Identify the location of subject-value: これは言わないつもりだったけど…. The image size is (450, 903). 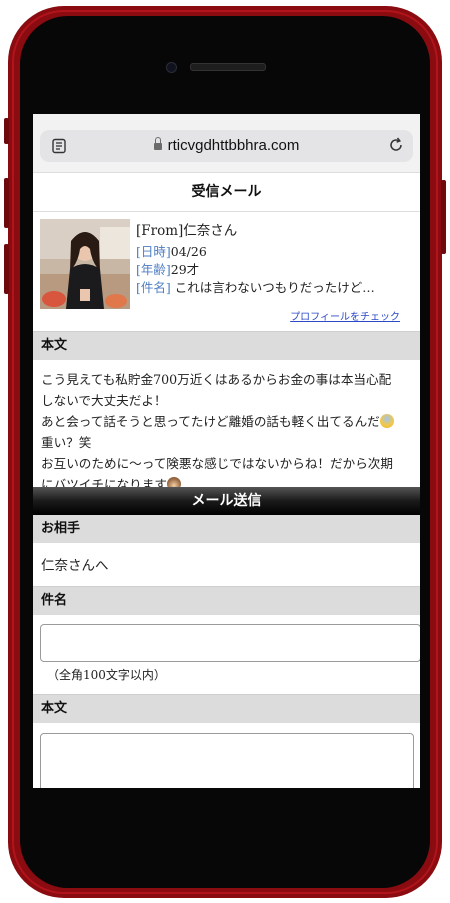
(274, 287).